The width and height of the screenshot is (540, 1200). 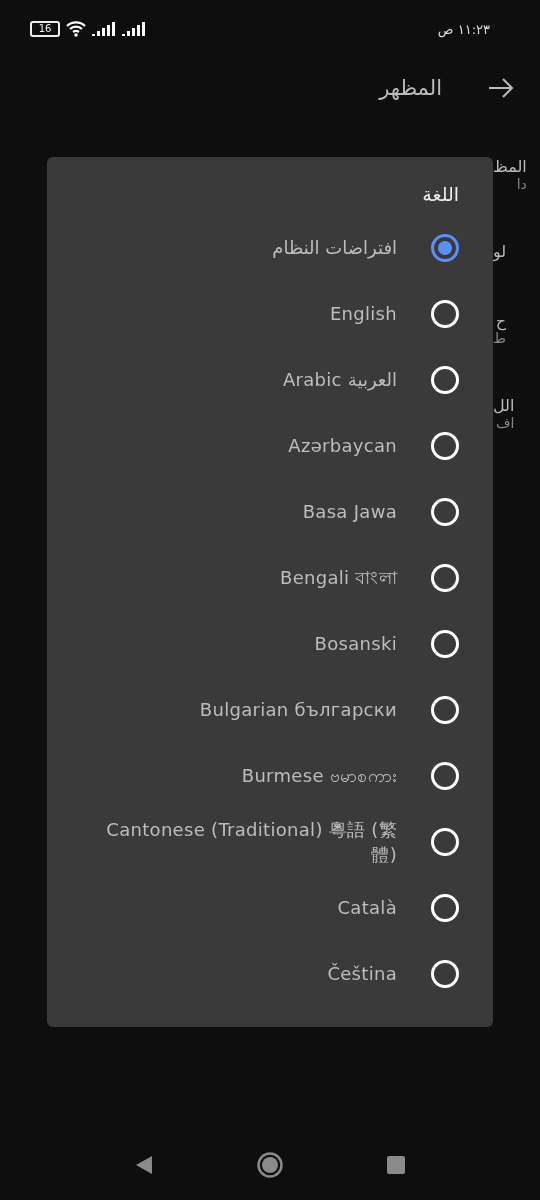 I want to click on setting-title: لو, so click(x=500, y=251).